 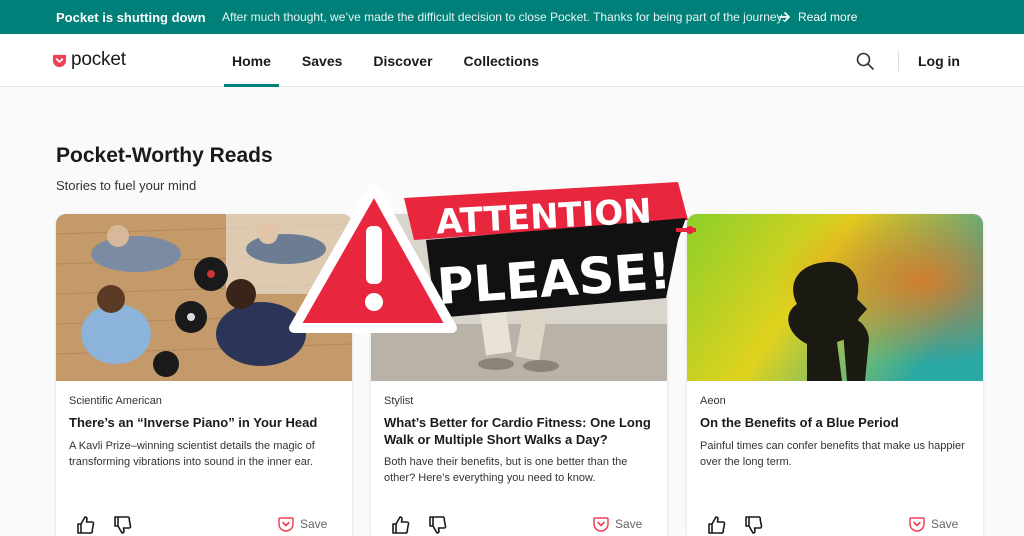 I want to click on article-title: On the Benefits of a Blue Period, so click(x=837, y=422).